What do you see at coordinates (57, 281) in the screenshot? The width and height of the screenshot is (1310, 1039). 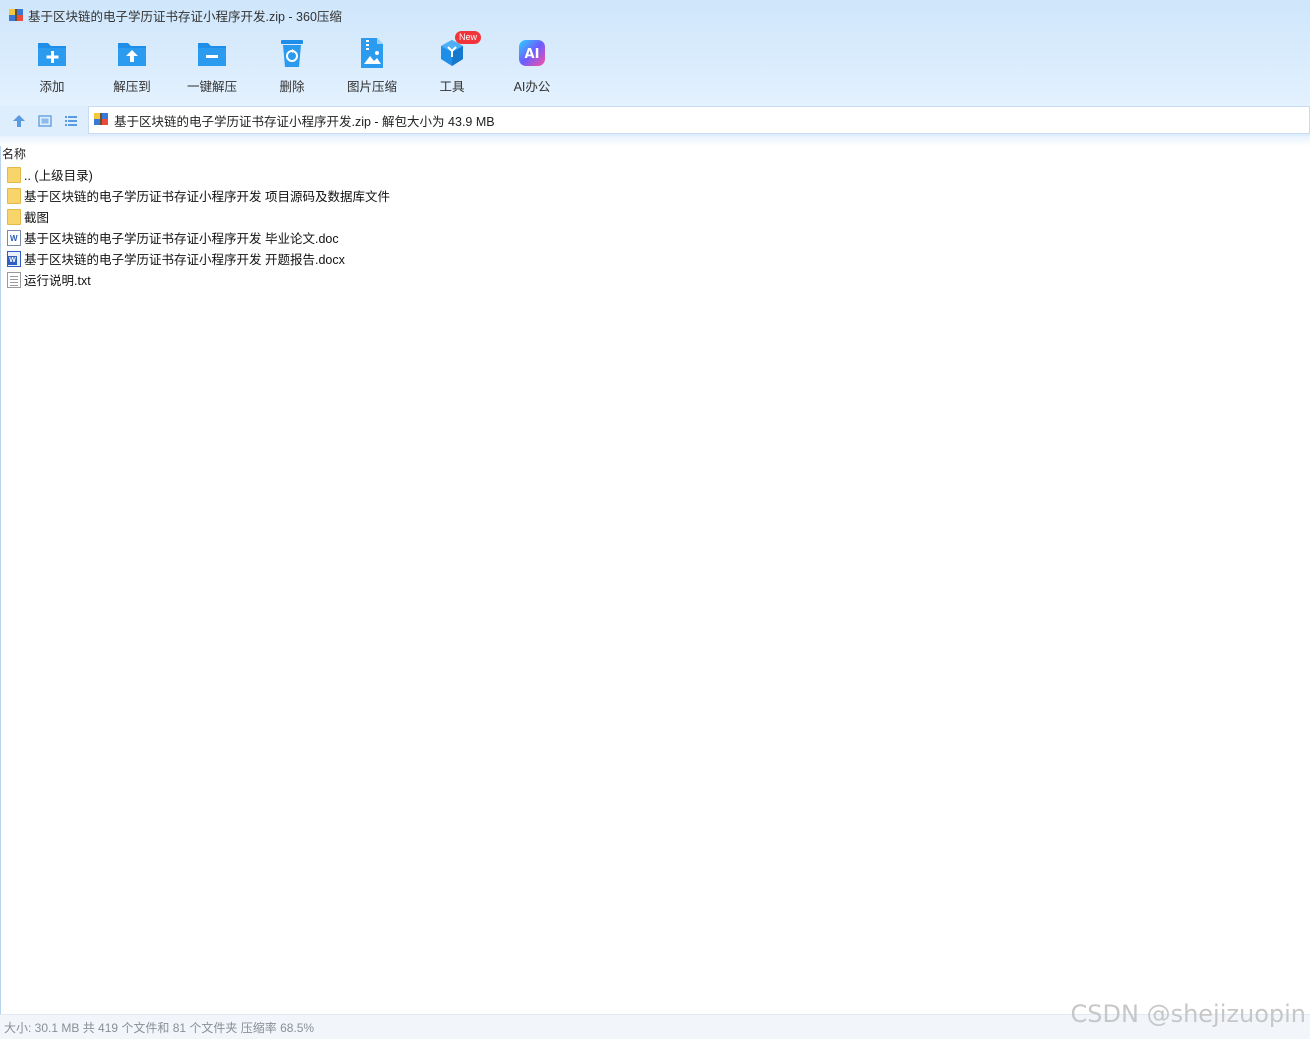 I see `file-name: 运行说明.txt` at bounding box center [57, 281].